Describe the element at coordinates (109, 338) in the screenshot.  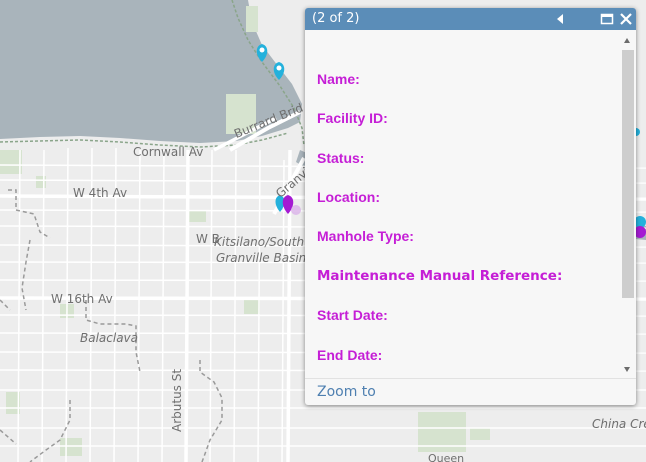
I see `map-label-balaclava: Balaclava` at that location.